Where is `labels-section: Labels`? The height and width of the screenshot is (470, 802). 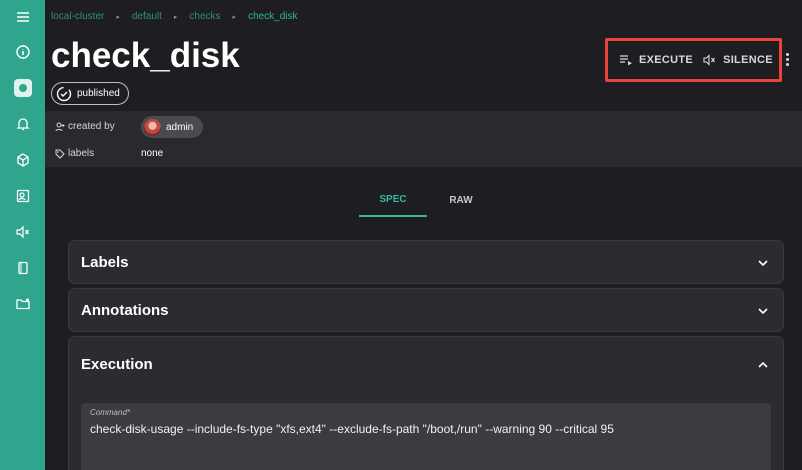 labels-section: Labels is located at coordinates (426, 262).